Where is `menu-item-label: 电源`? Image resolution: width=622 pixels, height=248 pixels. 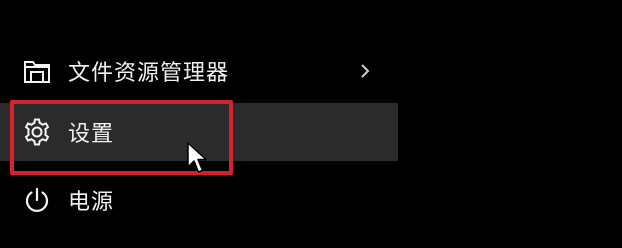 menu-item-label: 电源 is located at coordinates (91, 202).